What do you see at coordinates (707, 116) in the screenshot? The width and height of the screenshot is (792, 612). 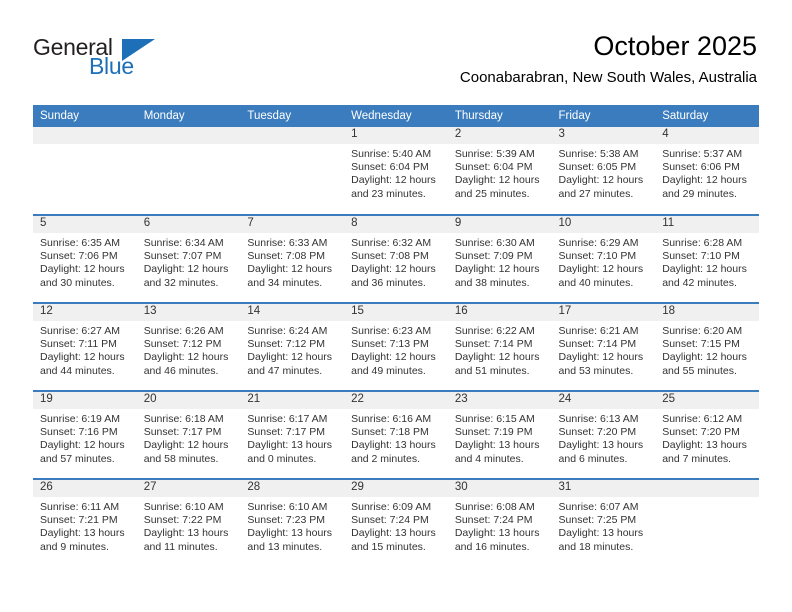 I see `weekday-header-saturday: Saturday` at bounding box center [707, 116].